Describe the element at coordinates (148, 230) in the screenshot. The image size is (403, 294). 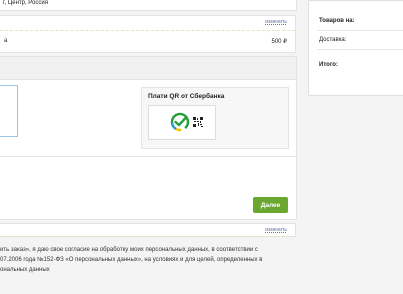
I see `confirm-panel: изменить` at that location.